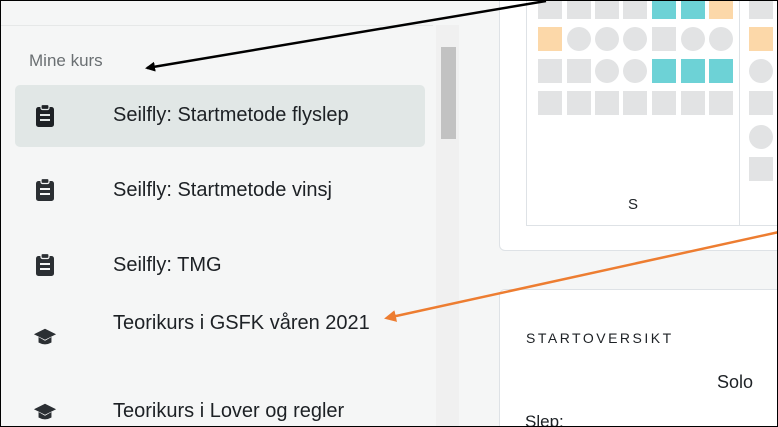  Describe the element at coordinates (66, 60) in the screenshot. I see `my-courses-heading: Mine kurs` at that location.